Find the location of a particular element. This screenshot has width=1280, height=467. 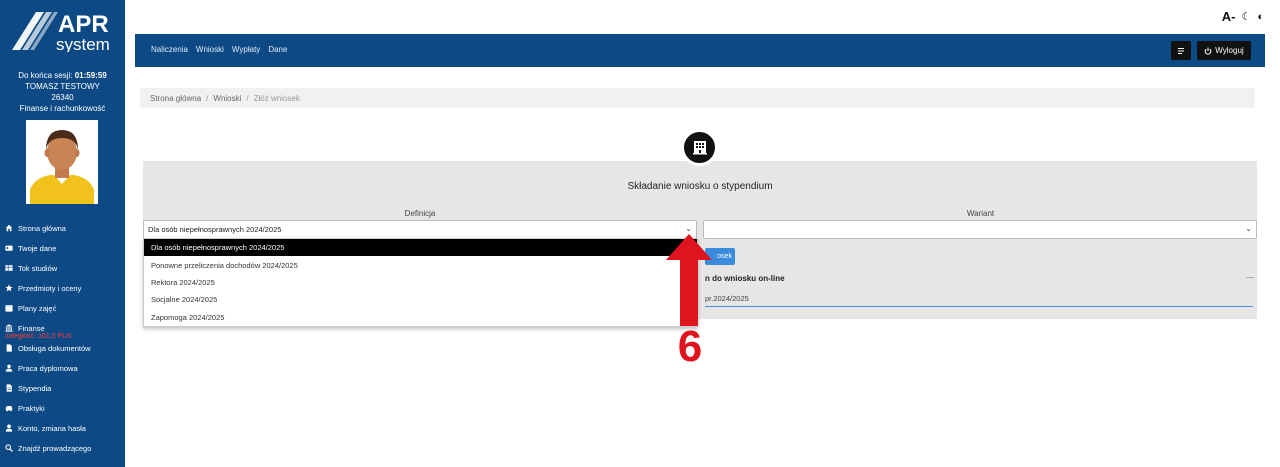

sidebar-item-internships: Praktyki is located at coordinates (62, 408).